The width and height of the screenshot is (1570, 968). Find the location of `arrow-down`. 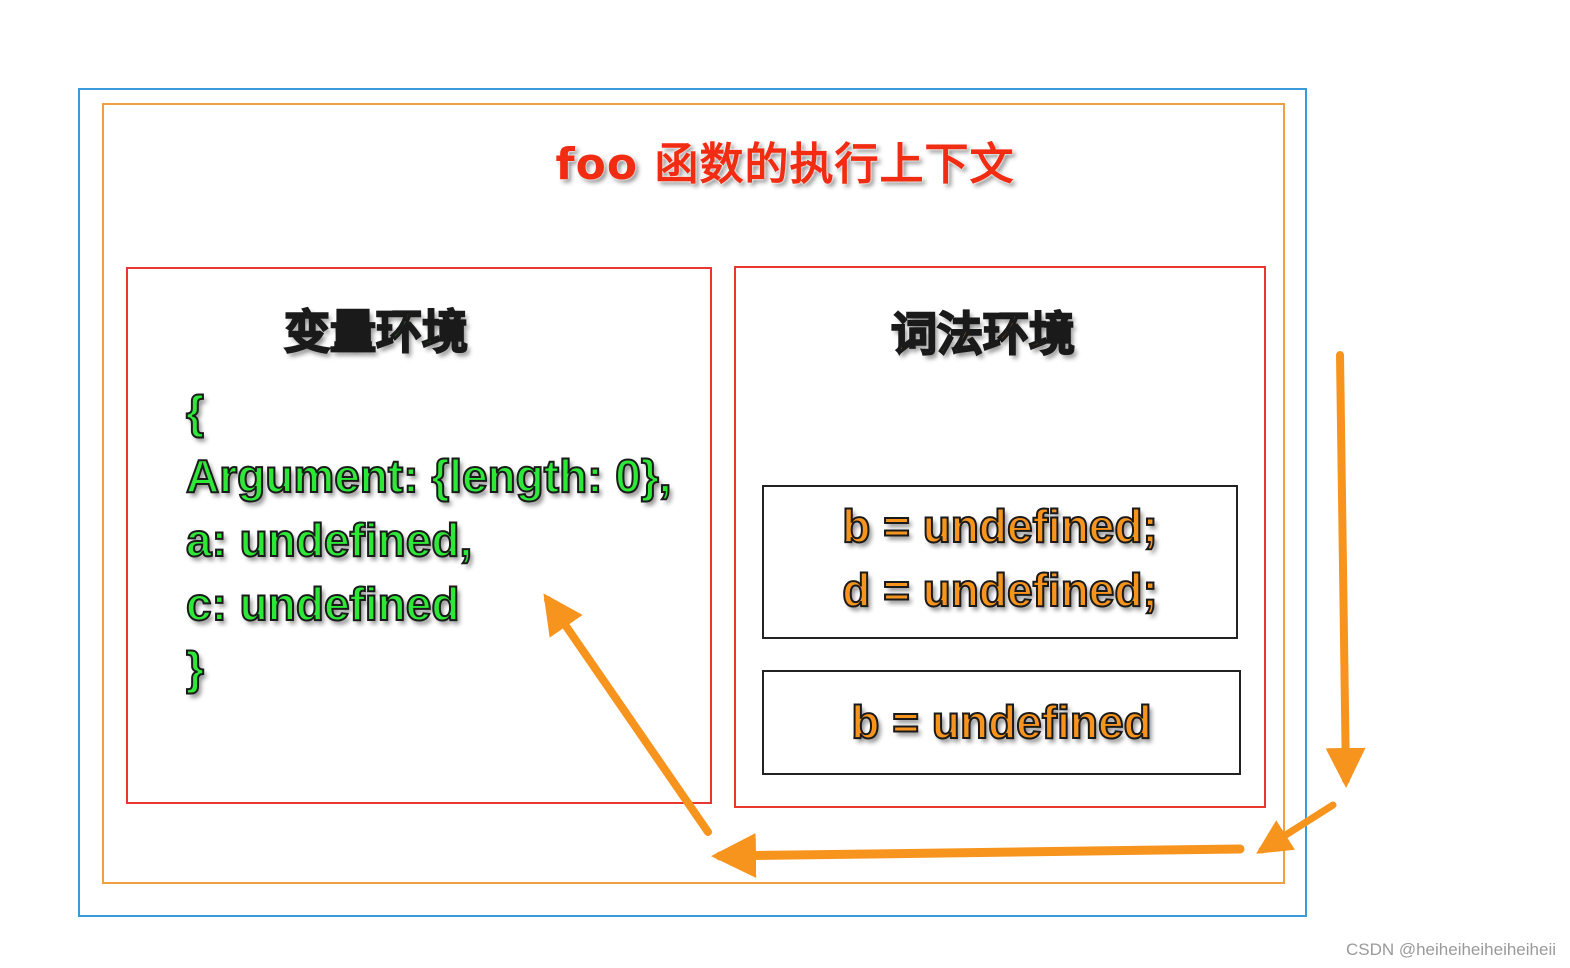

arrow-down is located at coordinates (1345, 569).